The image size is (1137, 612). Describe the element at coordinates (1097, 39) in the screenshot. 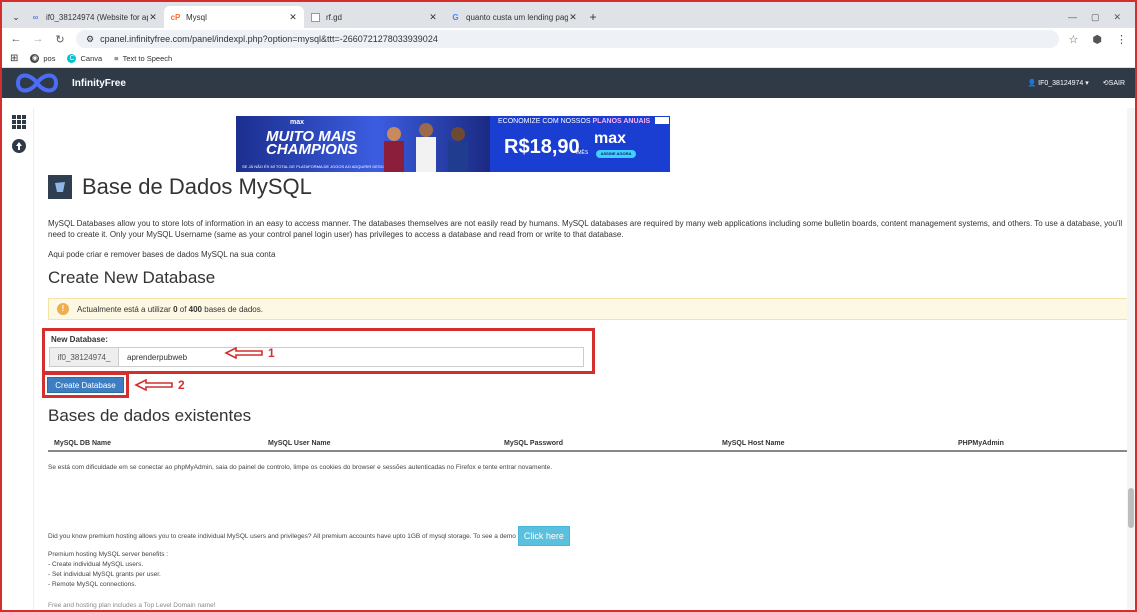

I see `extension-icon: ⬢` at that location.